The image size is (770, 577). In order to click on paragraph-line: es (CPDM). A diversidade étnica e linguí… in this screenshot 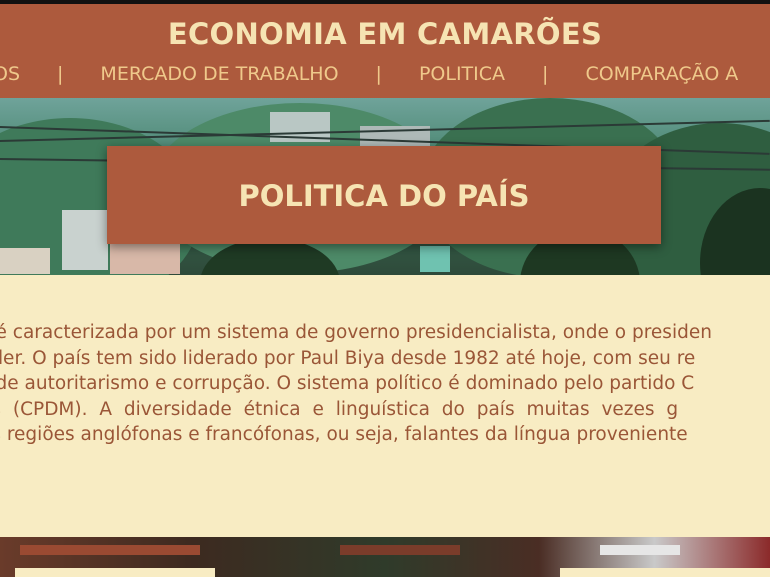, I will do `click(339, 409)`.